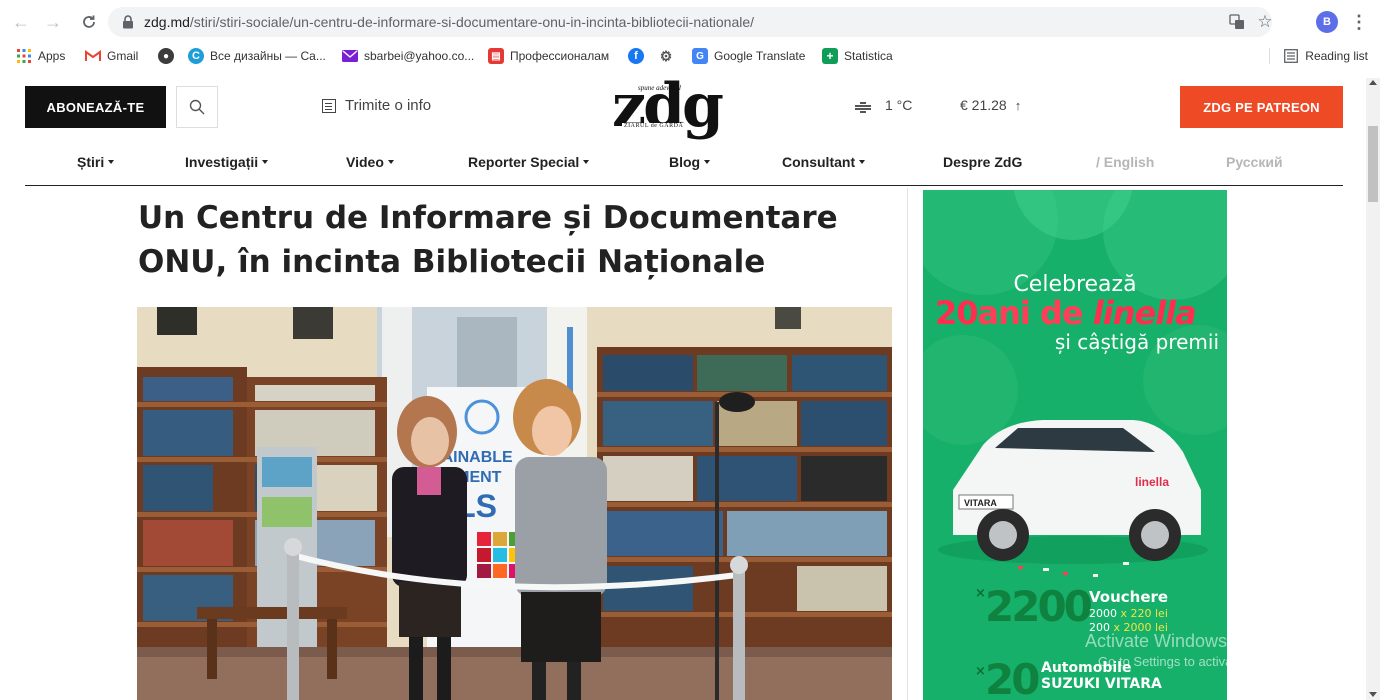 Image resolution: width=1380 pixels, height=700 pixels. What do you see at coordinates (1359, 22) in the screenshot?
I see `browser-menu-icon: ⋮` at bounding box center [1359, 22].